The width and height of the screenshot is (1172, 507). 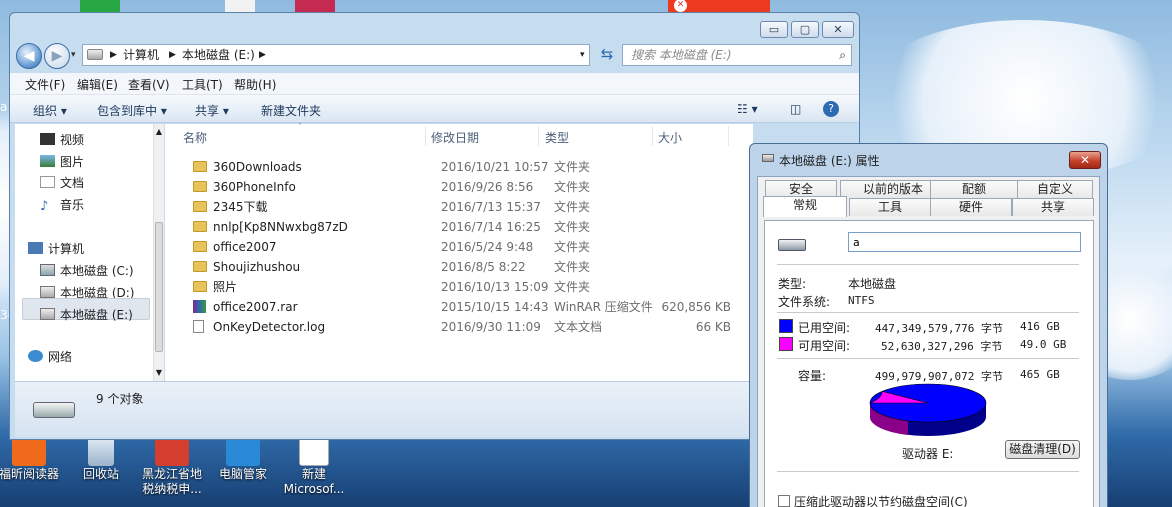 What do you see at coordinates (1040, 326) in the screenshot?
I see `used-gb: 416 GB` at bounding box center [1040, 326].